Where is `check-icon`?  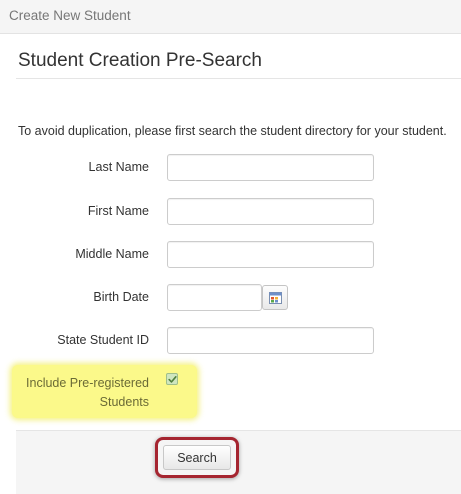 check-icon is located at coordinates (172, 379).